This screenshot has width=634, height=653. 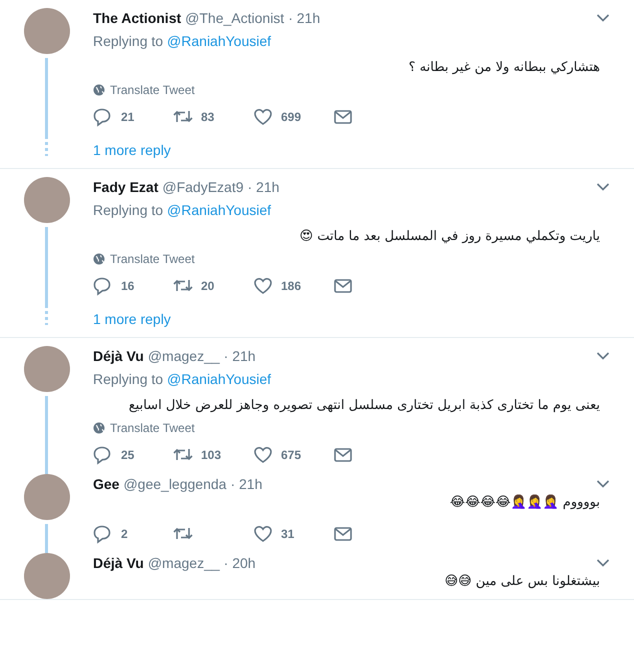 I want to click on reply-count: 21, so click(x=127, y=117).